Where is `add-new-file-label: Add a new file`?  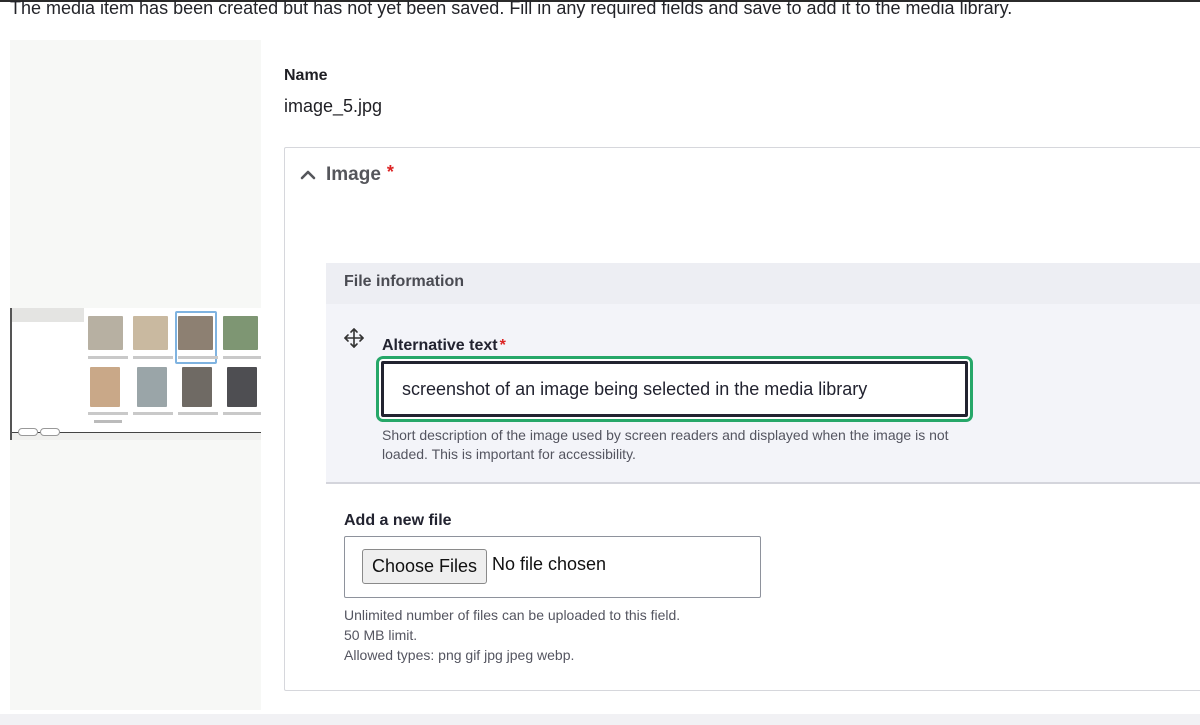 add-new-file-label: Add a new file is located at coordinates (398, 520).